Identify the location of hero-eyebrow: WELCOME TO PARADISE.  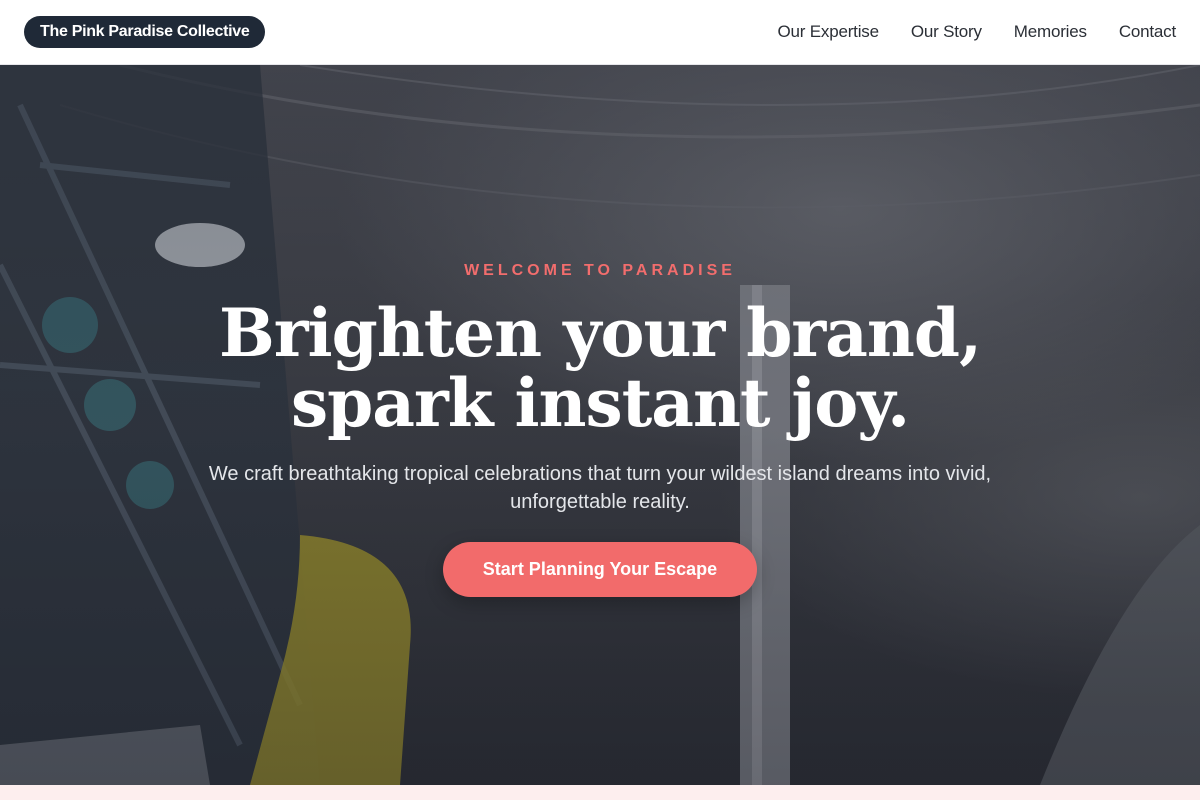
(600, 270).